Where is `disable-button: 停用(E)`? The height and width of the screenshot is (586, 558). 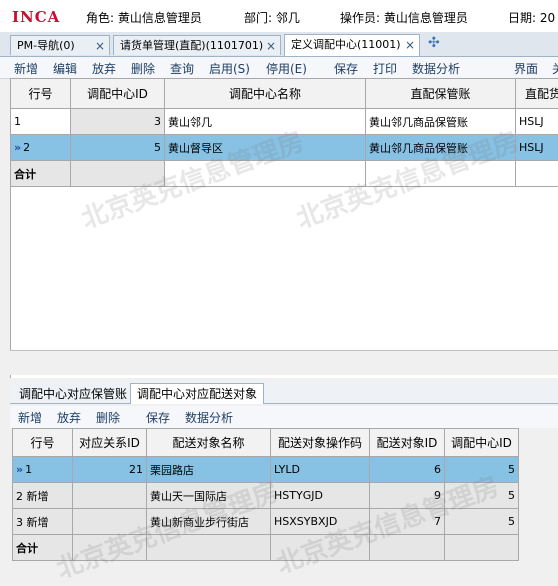
disable-button: 停用(E) is located at coordinates (286, 68).